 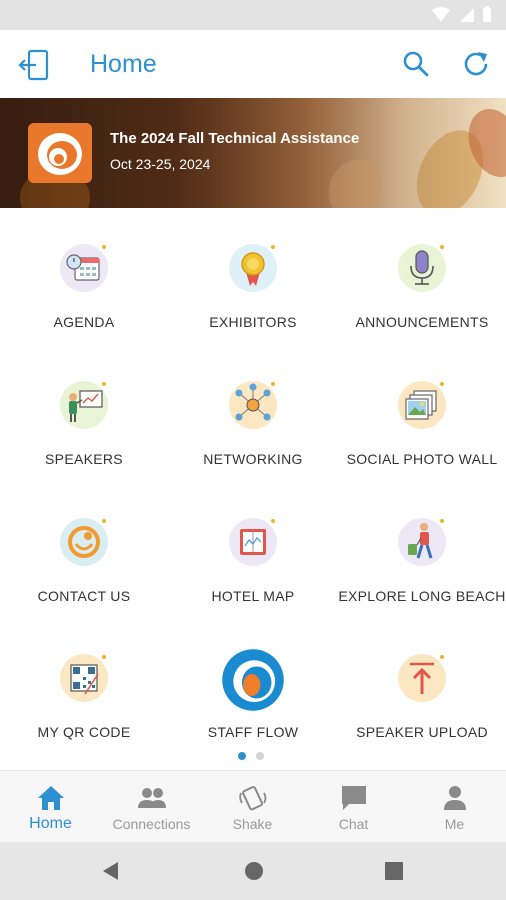 I want to click on home-circle-icon, so click(x=254, y=871).